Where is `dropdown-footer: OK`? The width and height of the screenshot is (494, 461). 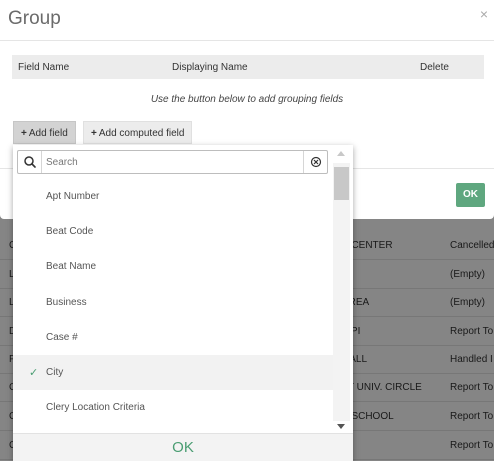 dropdown-footer: OK is located at coordinates (183, 447).